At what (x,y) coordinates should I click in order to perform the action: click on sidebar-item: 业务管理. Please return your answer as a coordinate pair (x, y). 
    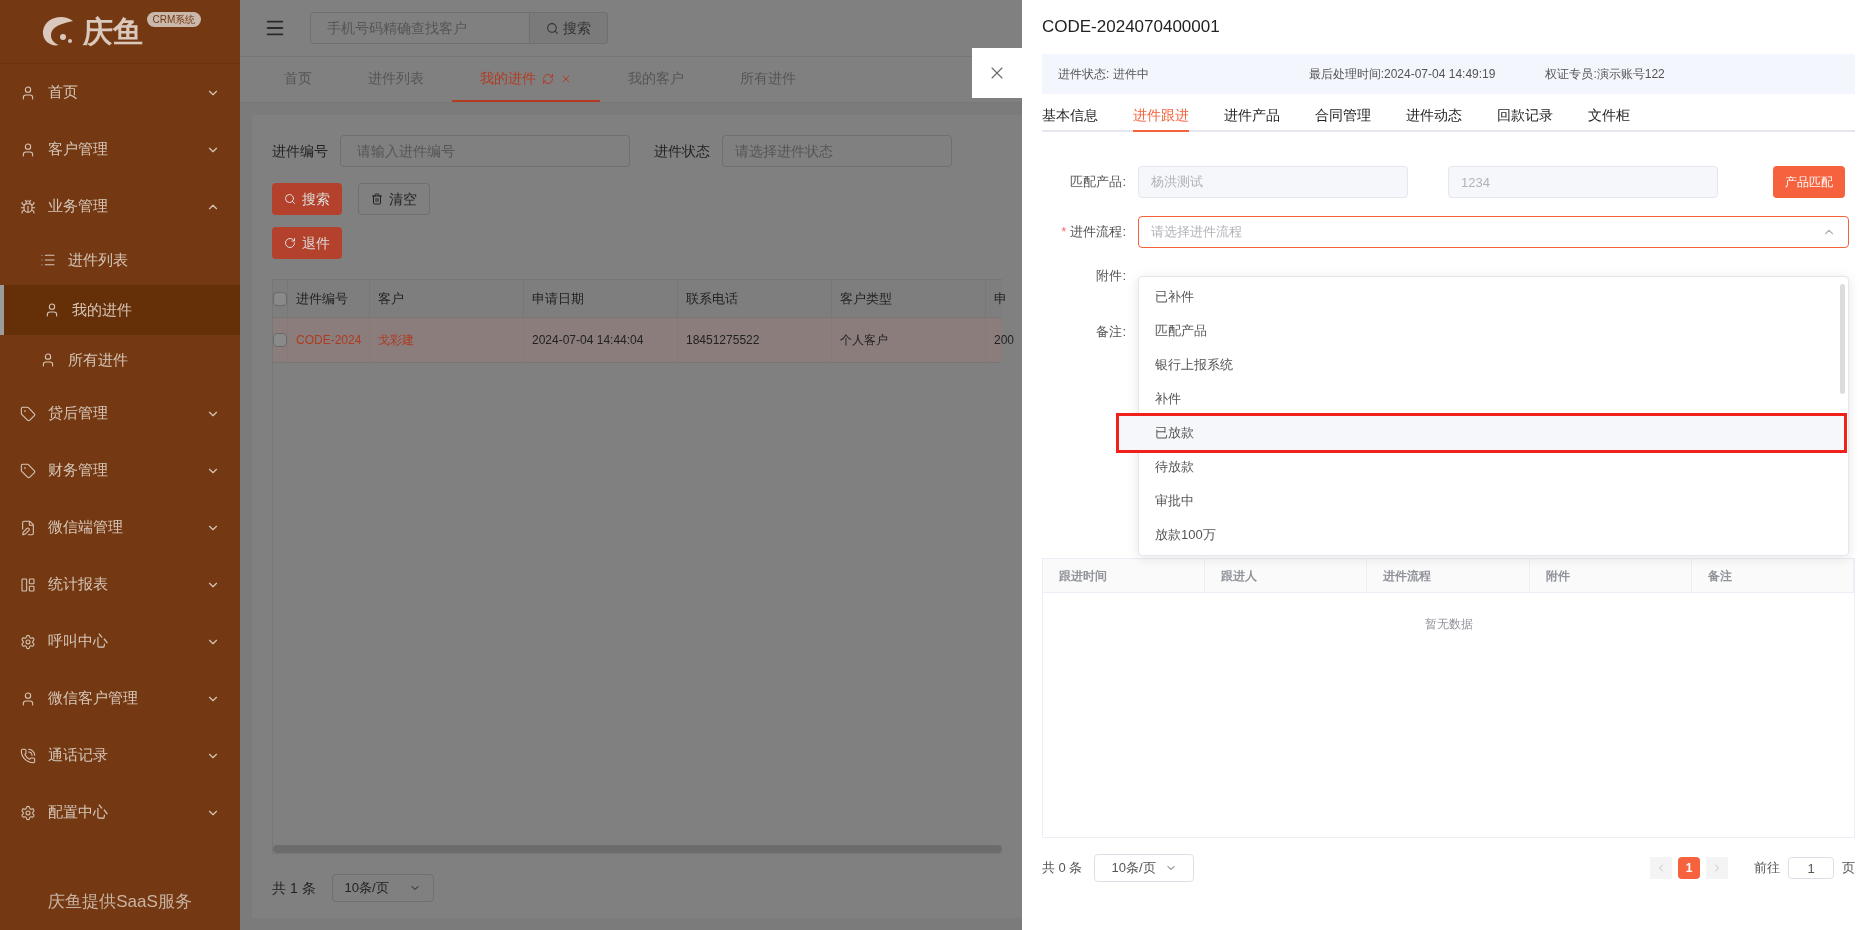
    Looking at the image, I should click on (120, 206).